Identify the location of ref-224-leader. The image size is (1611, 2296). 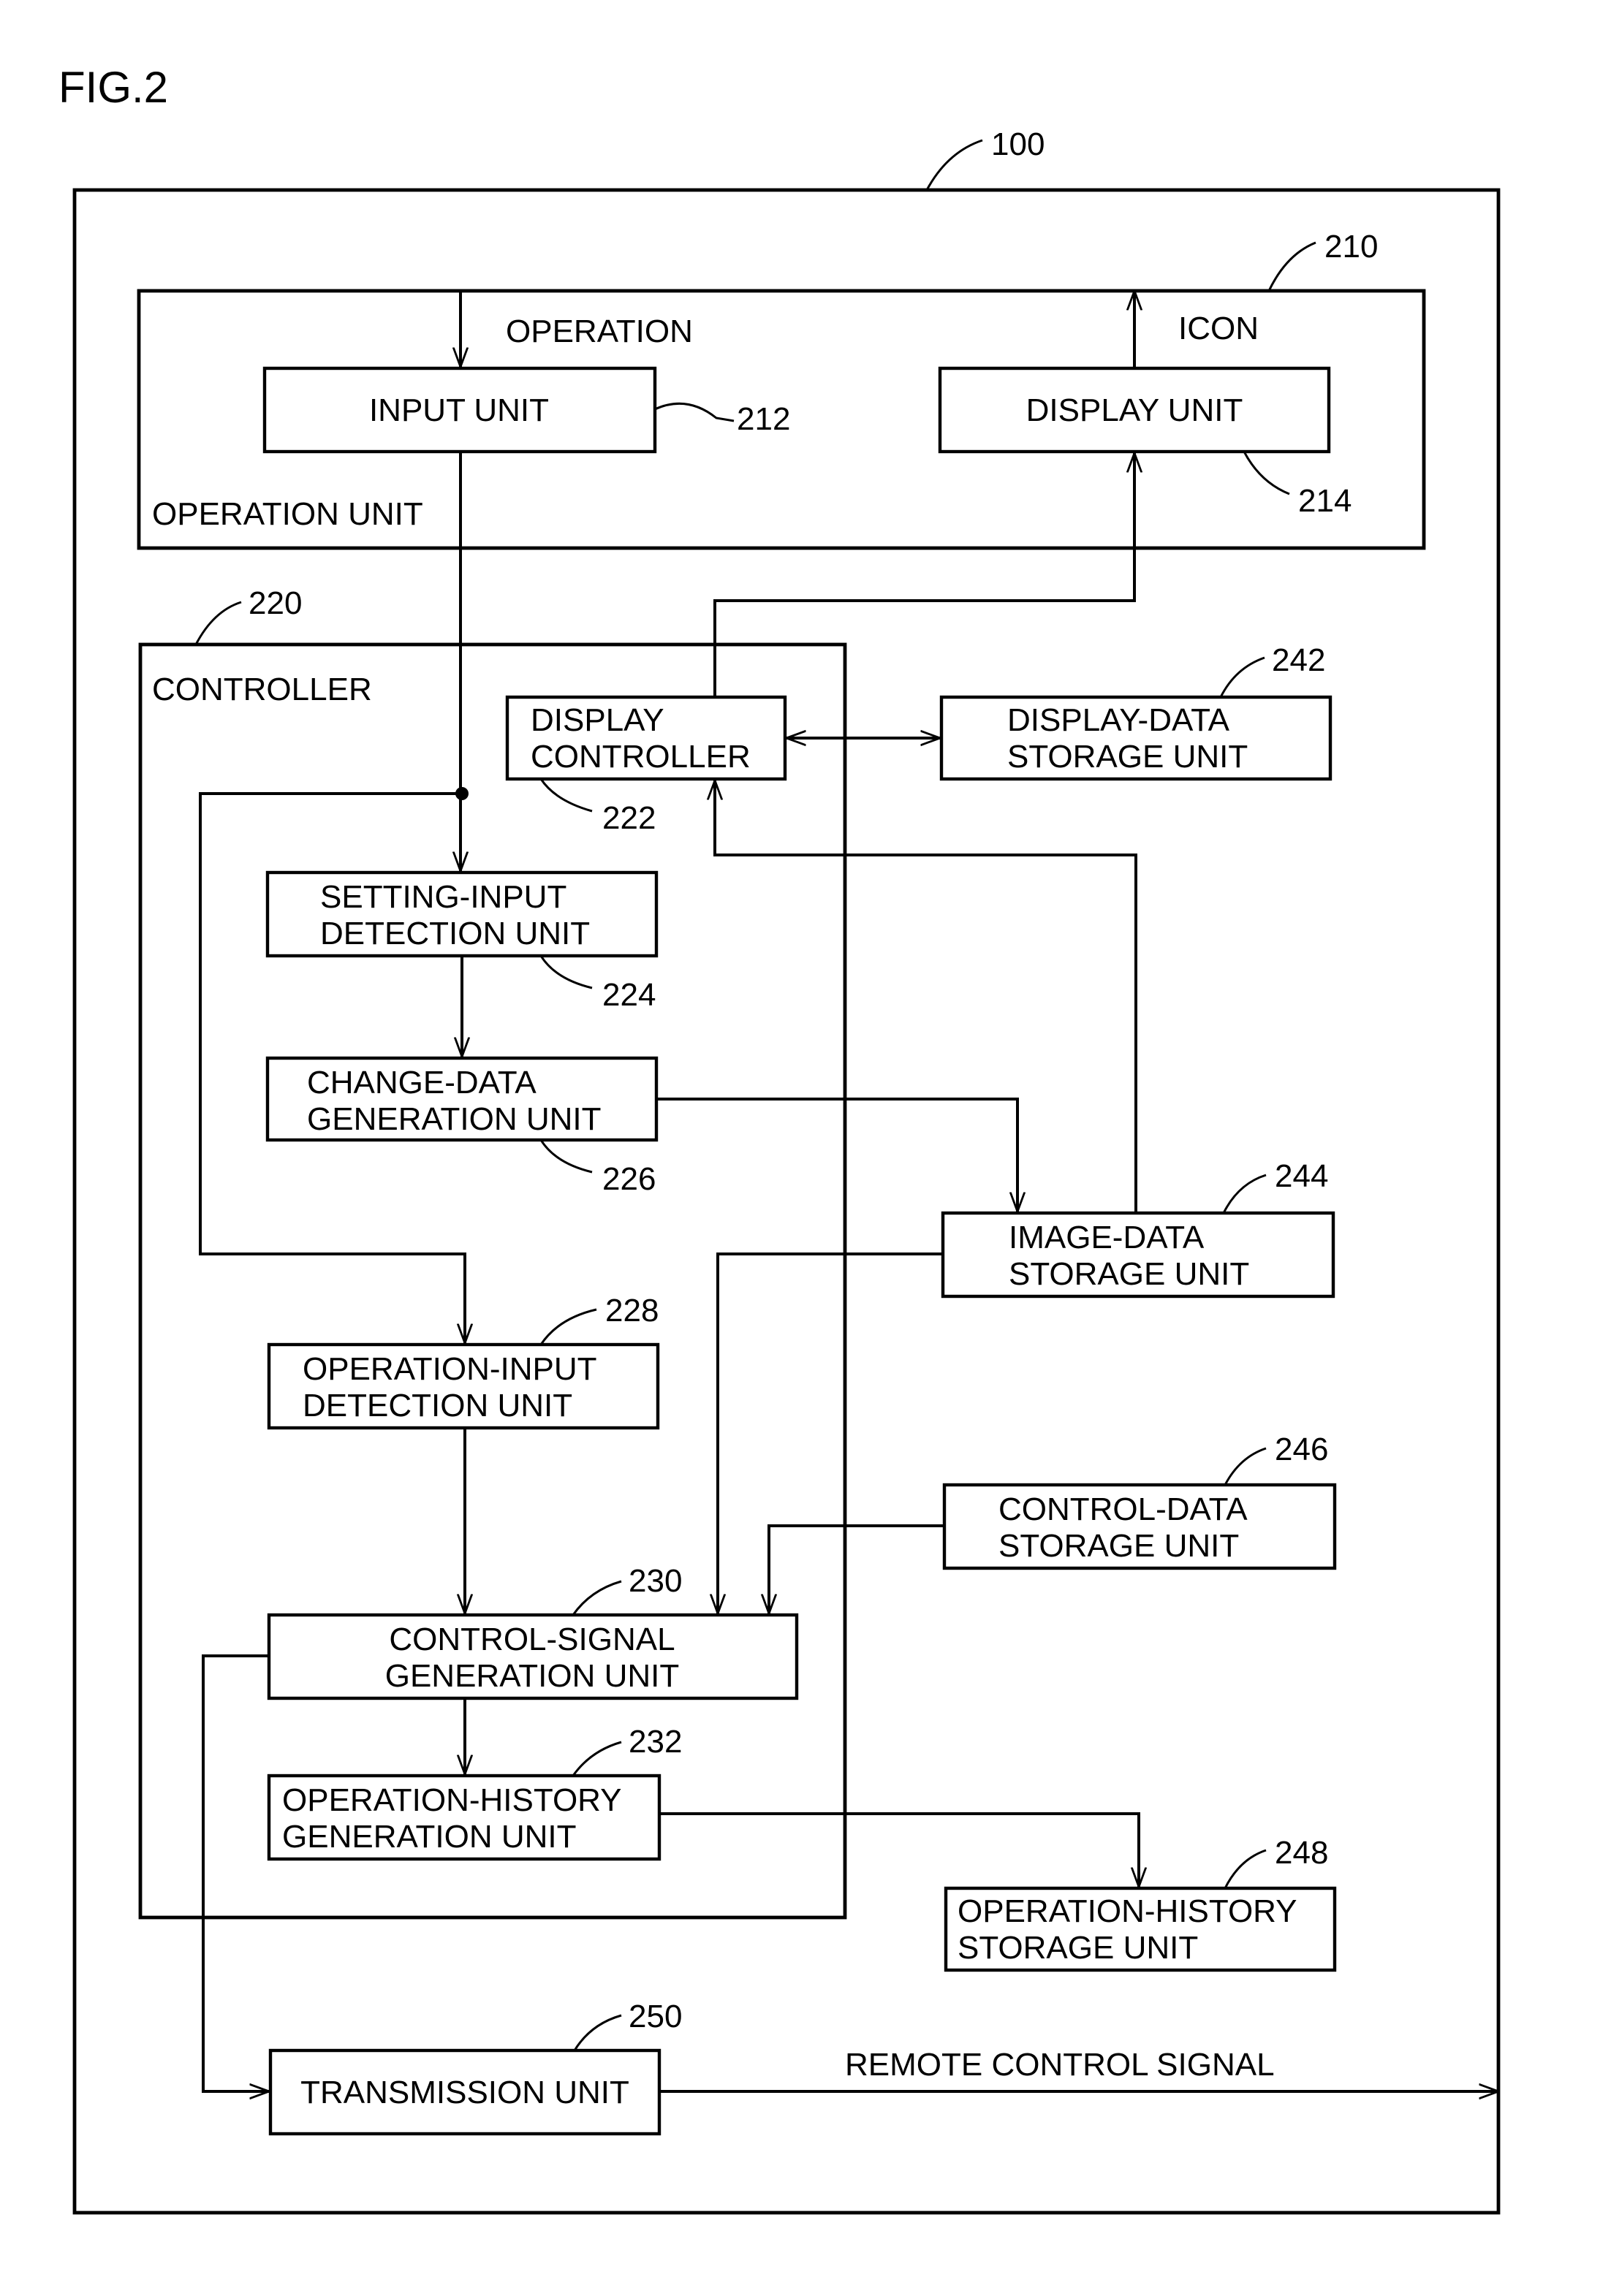
(566, 972).